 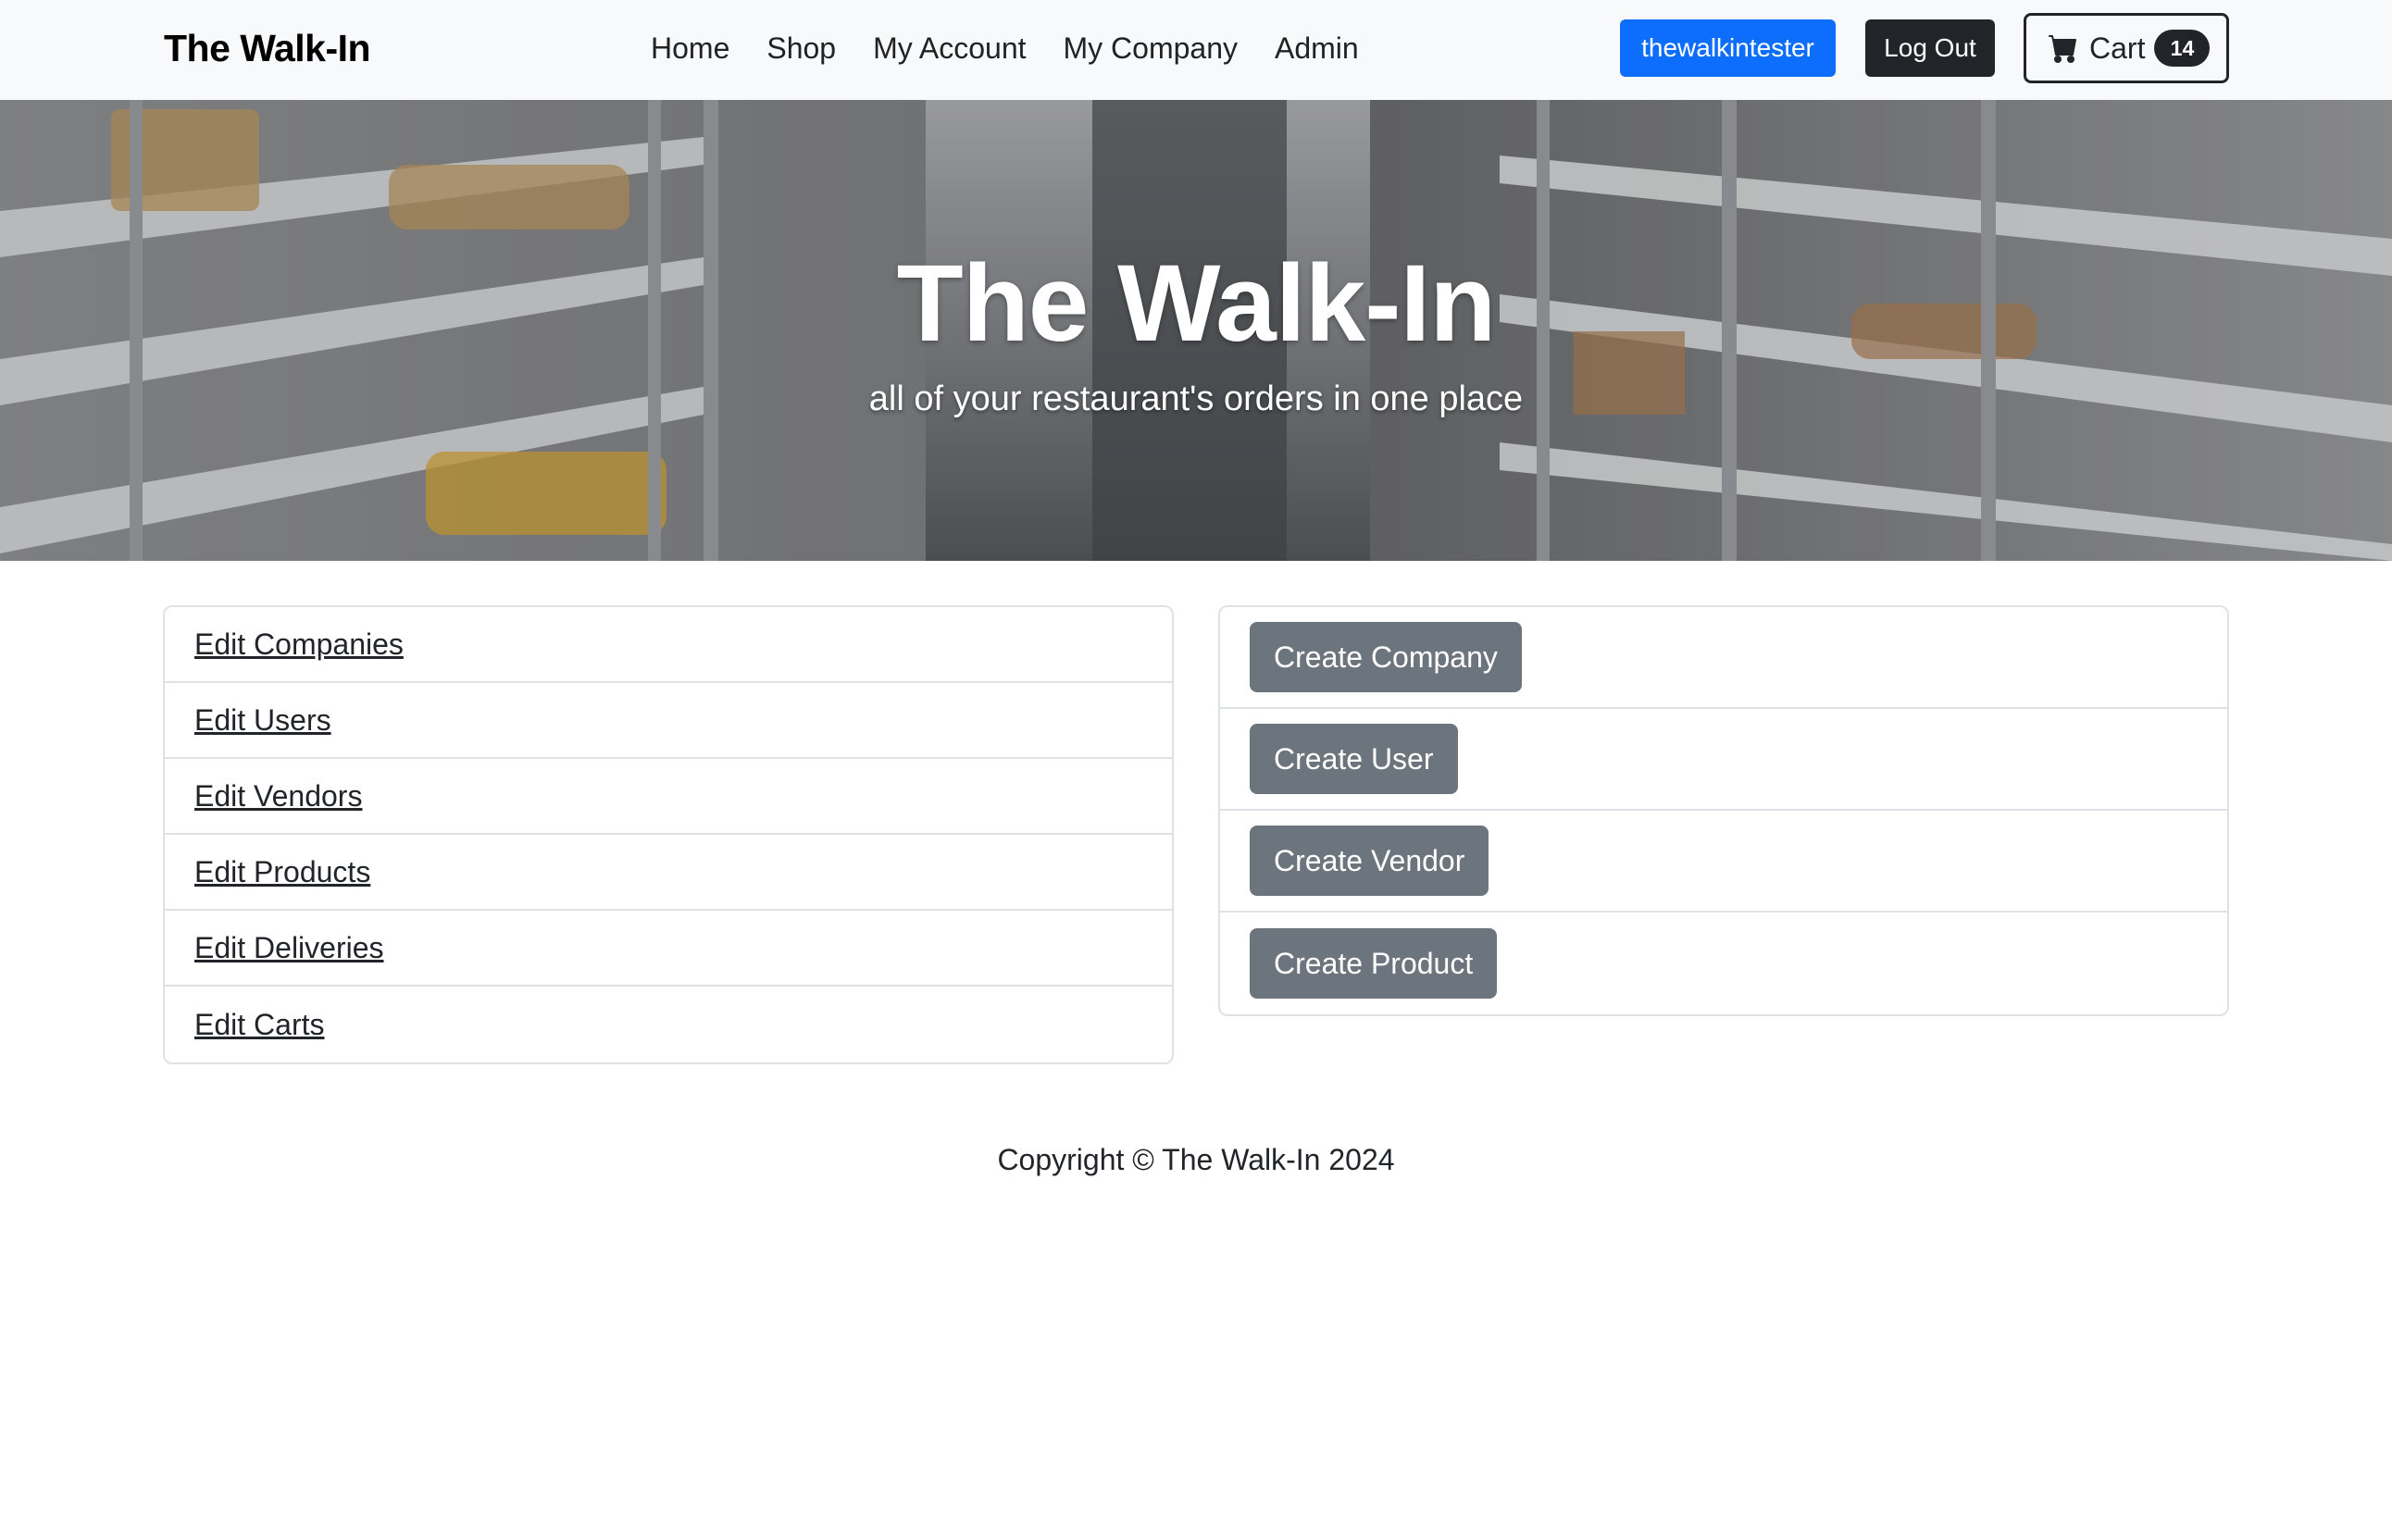 I want to click on create-product-button: Create Product, so click(x=1374, y=963).